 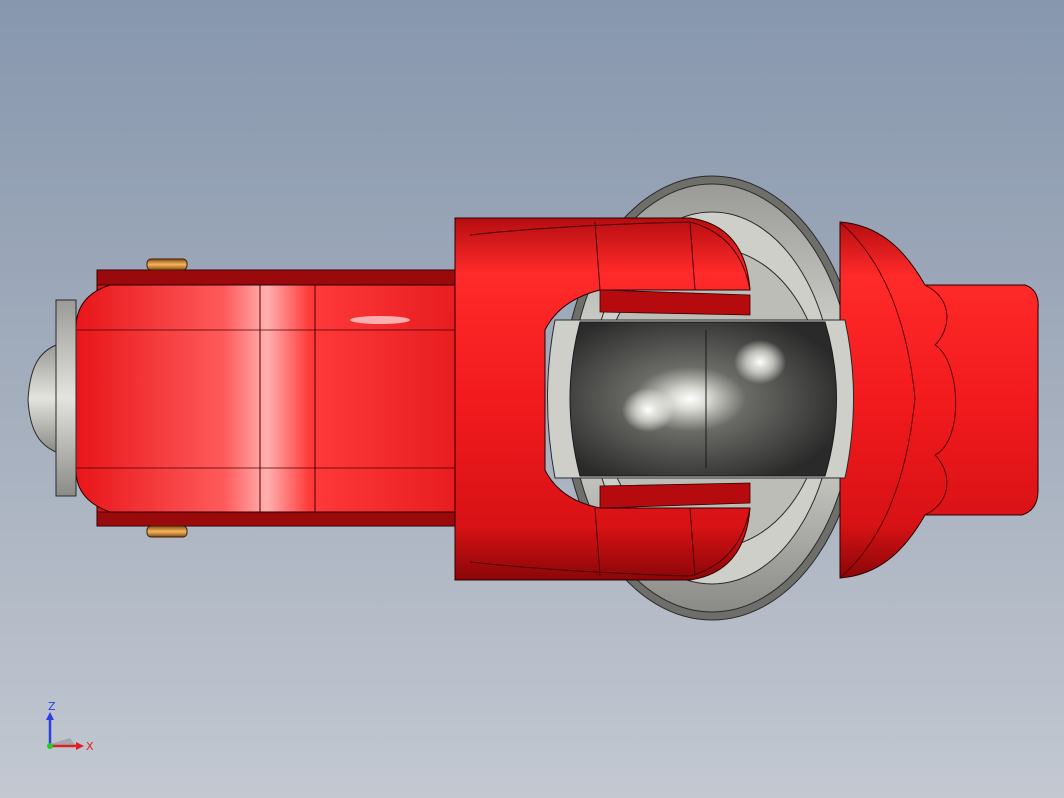 What do you see at coordinates (90, 746) in the screenshot?
I see `x-axis-label: X` at bounding box center [90, 746].